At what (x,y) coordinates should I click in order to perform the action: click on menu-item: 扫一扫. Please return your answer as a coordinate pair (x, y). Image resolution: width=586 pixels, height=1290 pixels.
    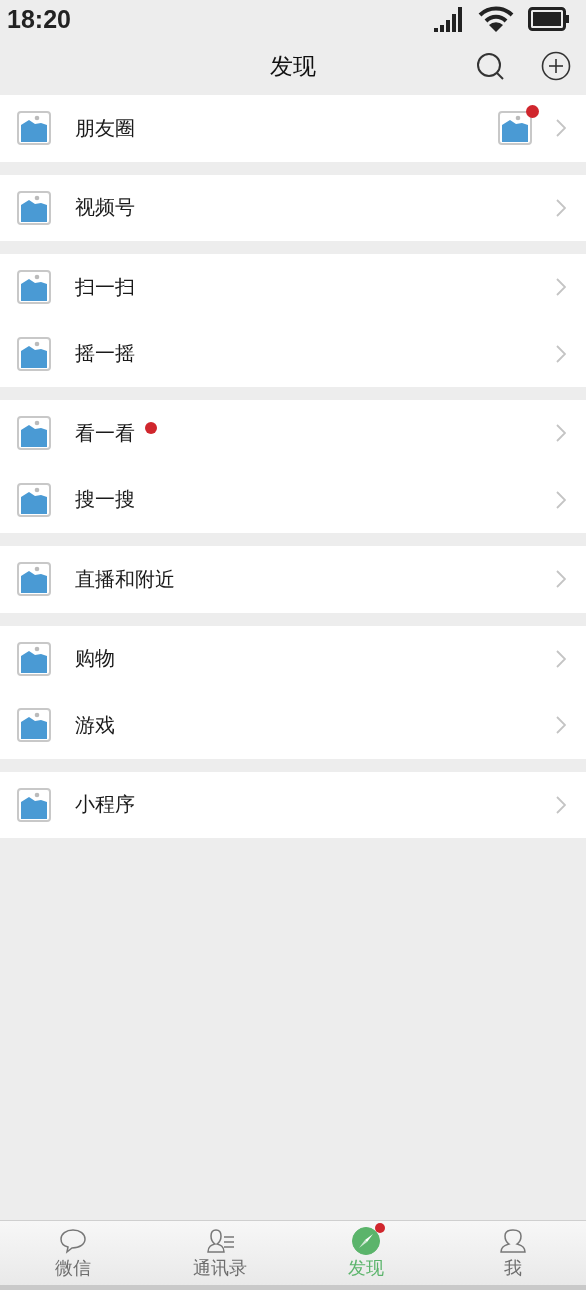
    Looking at the image, I should click on (293, 287).